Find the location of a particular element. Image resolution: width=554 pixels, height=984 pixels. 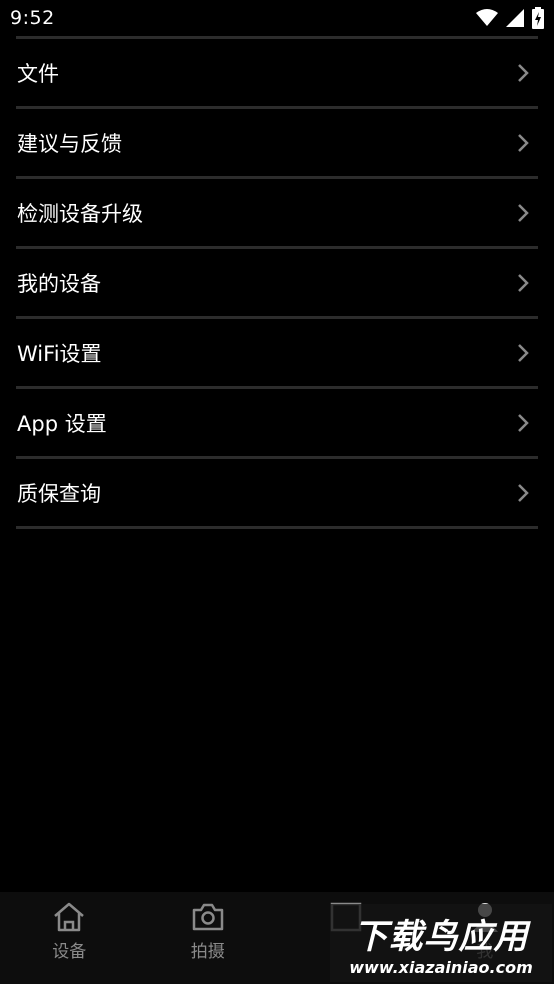

menu-item-warranty: 质保查询 is located at coordinates (277, 494).